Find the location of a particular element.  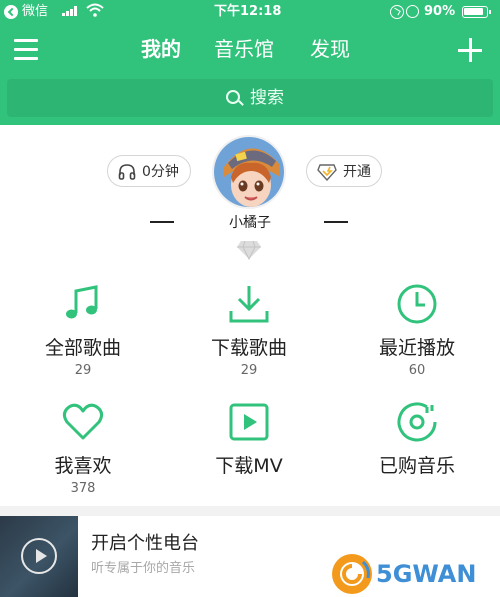

vip-open-button: 开通 is located at coordinates (344, 171).